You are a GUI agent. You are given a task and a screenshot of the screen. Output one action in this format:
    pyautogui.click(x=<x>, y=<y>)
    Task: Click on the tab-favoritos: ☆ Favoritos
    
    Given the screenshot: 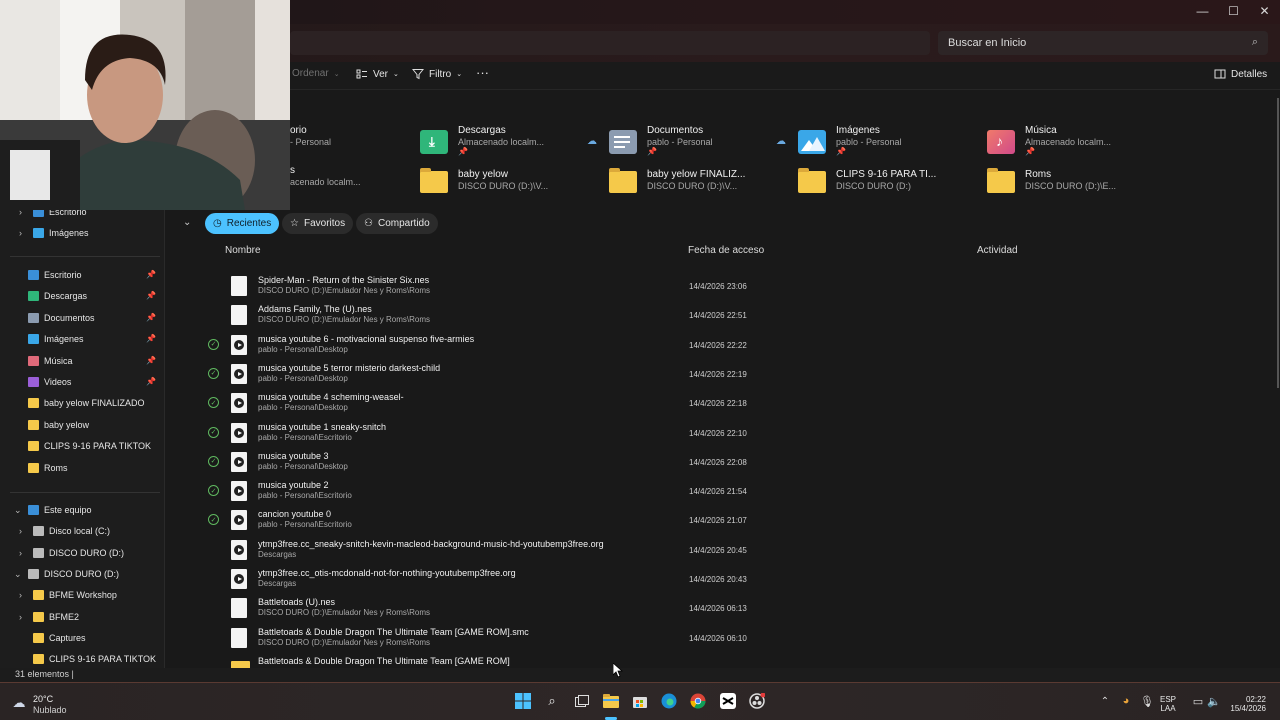 What is the action you would take?
    pyautogui.click(x=318, y=223)
    